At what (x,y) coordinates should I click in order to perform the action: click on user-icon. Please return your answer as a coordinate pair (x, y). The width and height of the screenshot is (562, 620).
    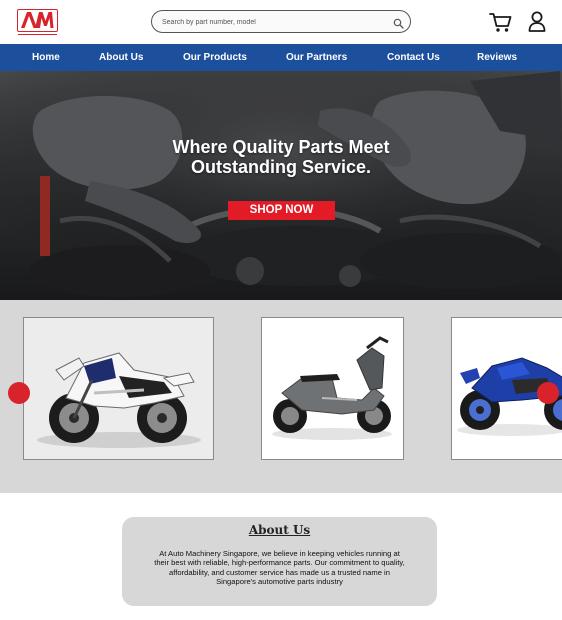
    Looking at the image, I should click on (537, 21).